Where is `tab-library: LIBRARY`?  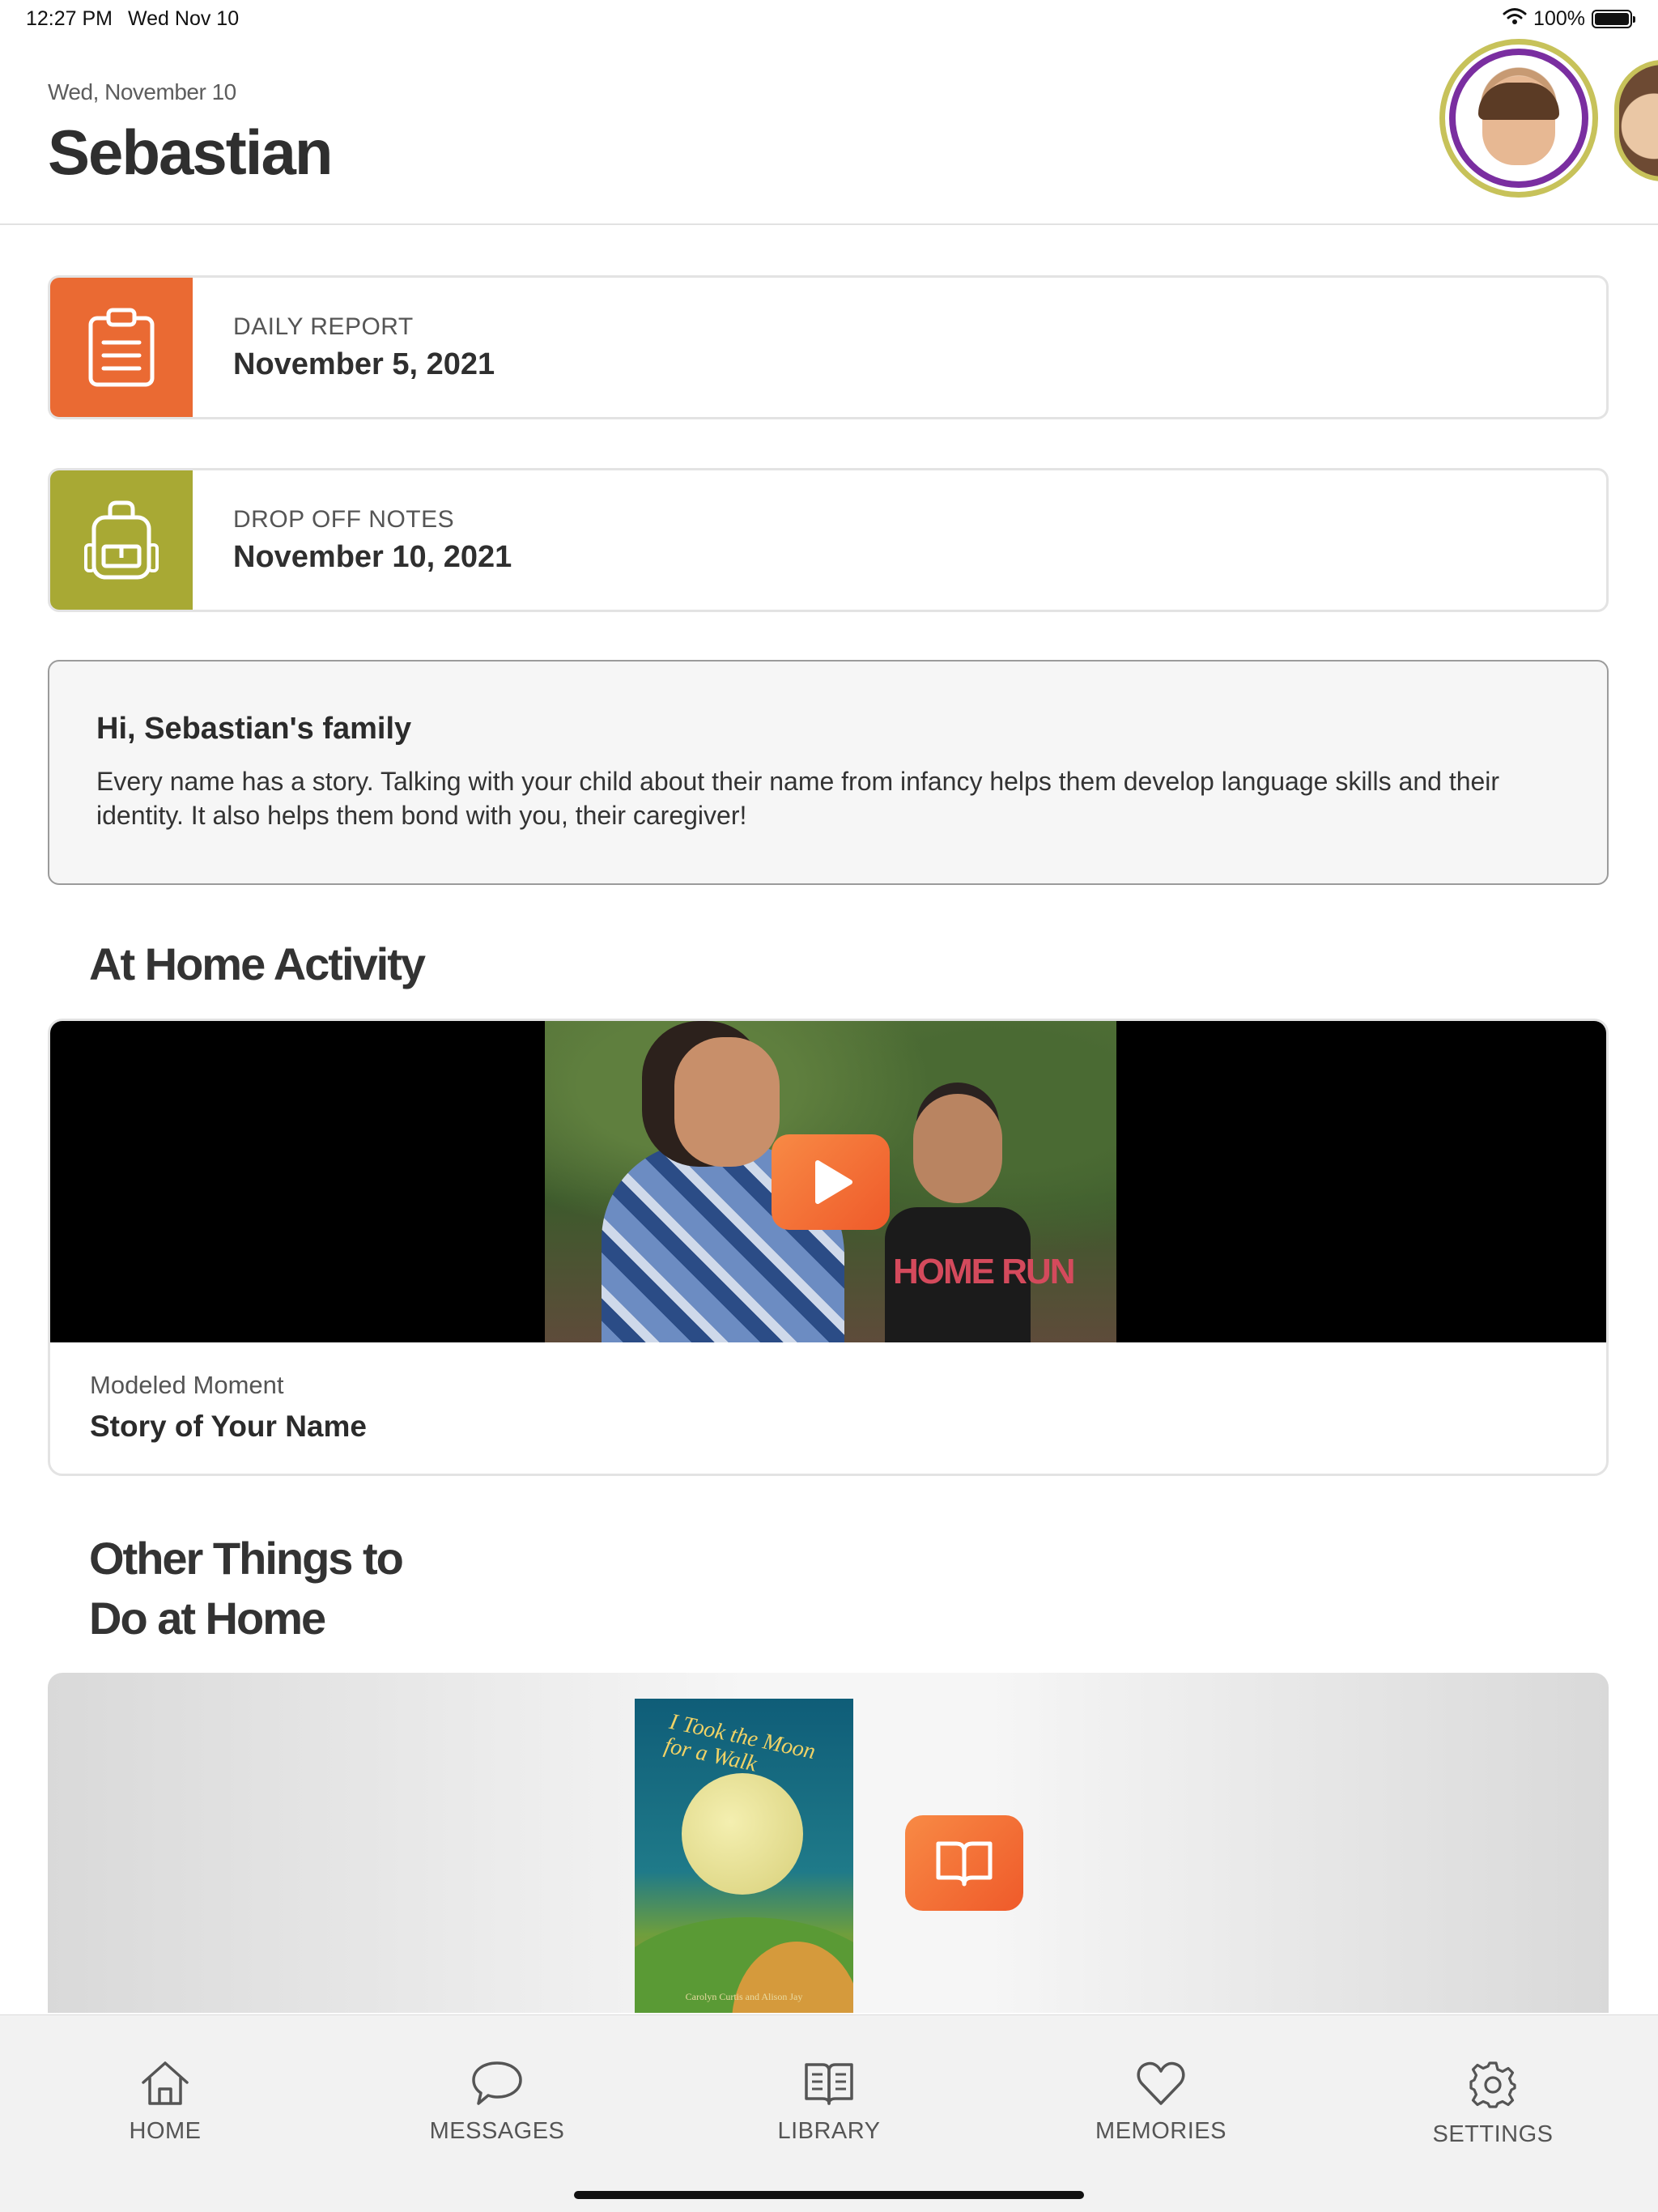 tab-library: LIBRARY is located at coordinates (829, 2102).